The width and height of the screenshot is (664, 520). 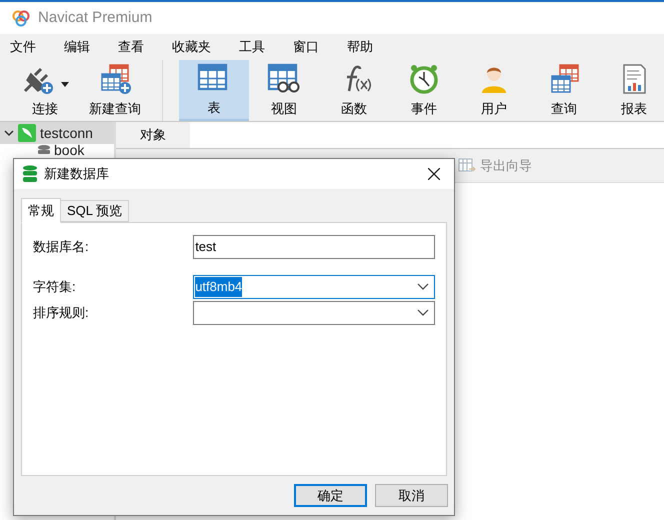 I want to click on field-label: 排序规则:, so click(x=61, y=313).